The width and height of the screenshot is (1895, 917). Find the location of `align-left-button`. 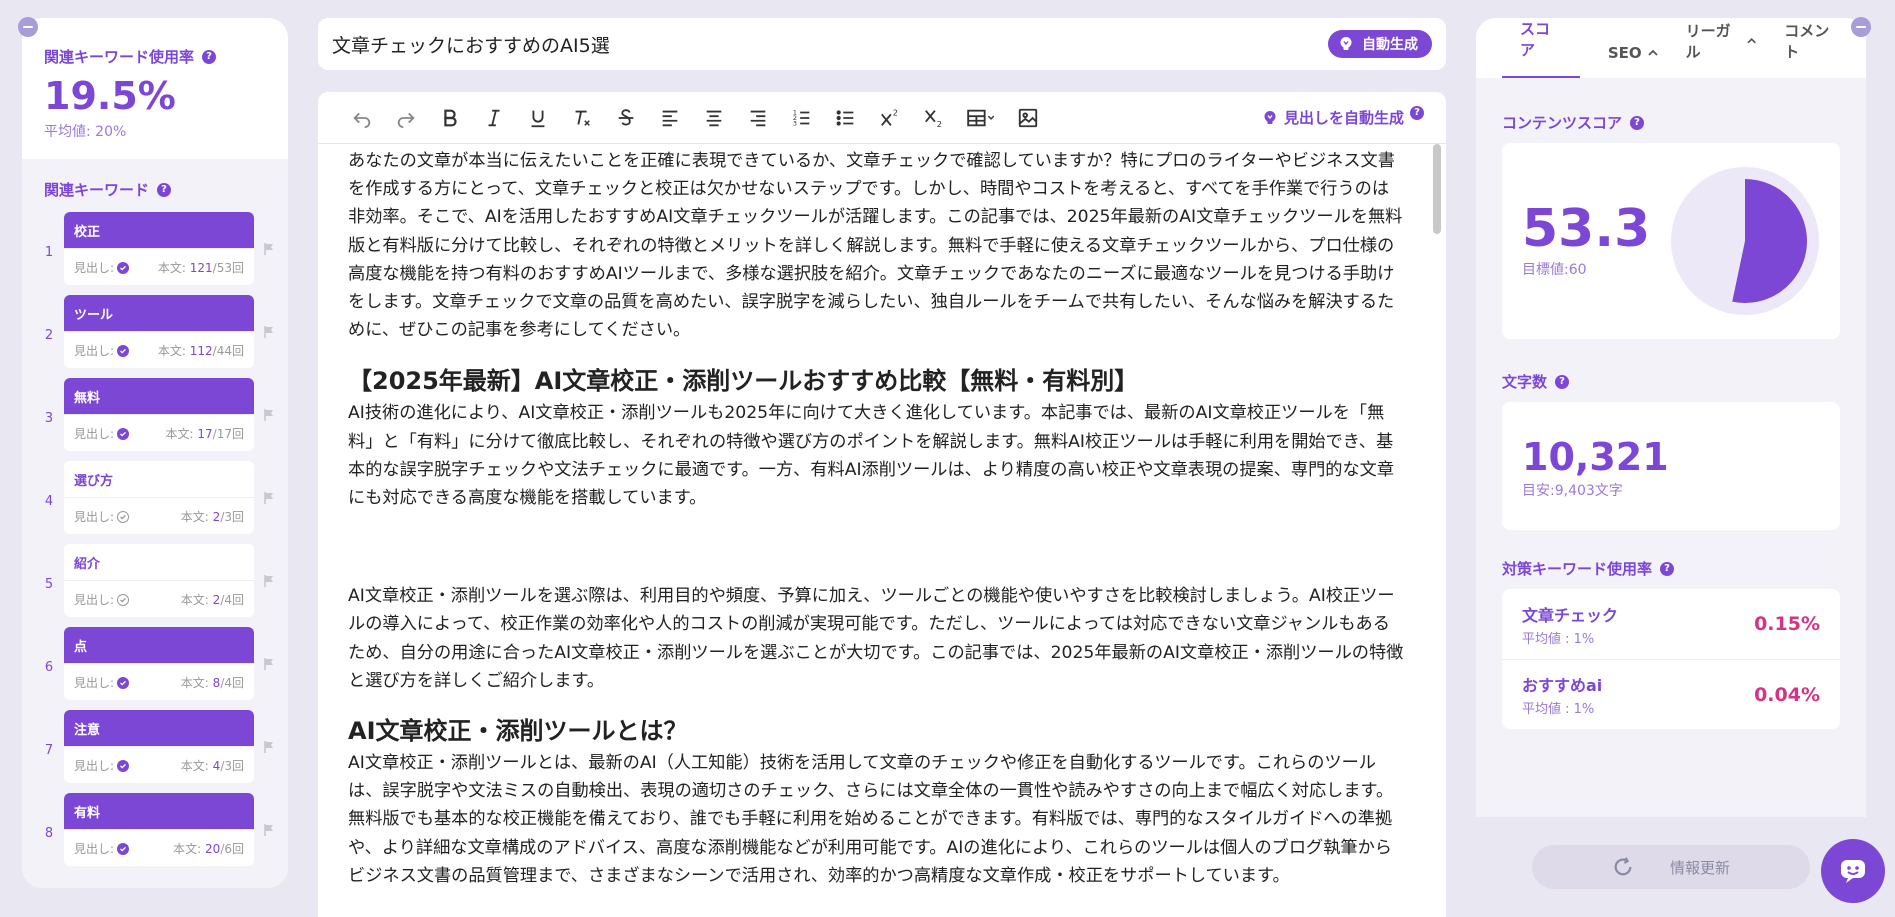

align-left-button is located at coordinates (670, 118).